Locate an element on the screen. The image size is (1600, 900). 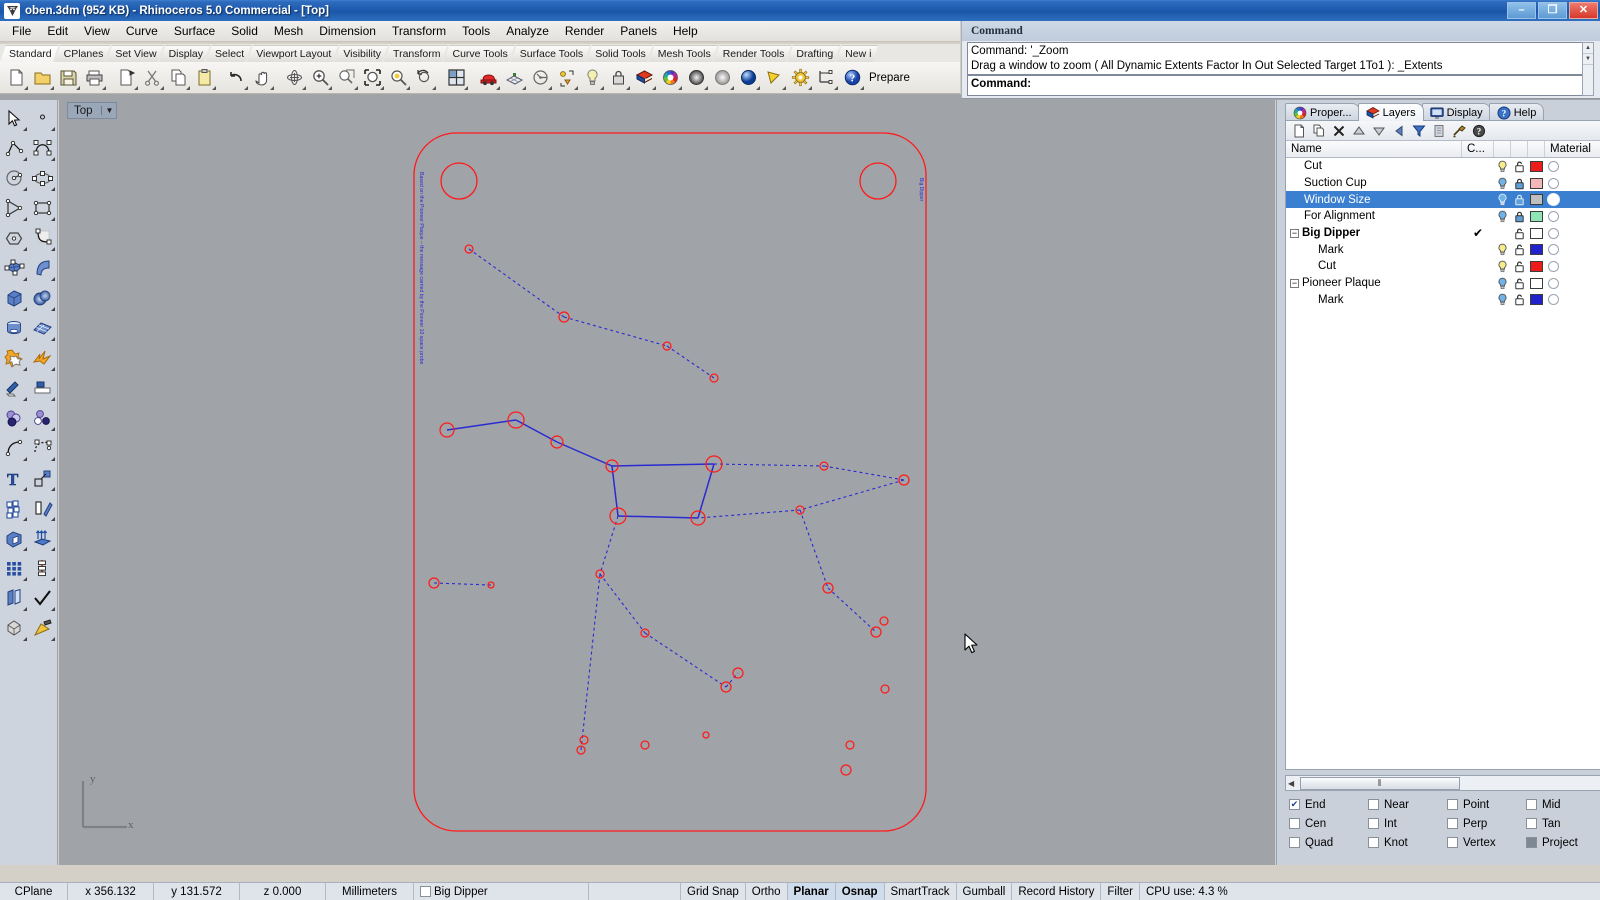
osnap-checkbox-project is located at coordinates (1531, 842).